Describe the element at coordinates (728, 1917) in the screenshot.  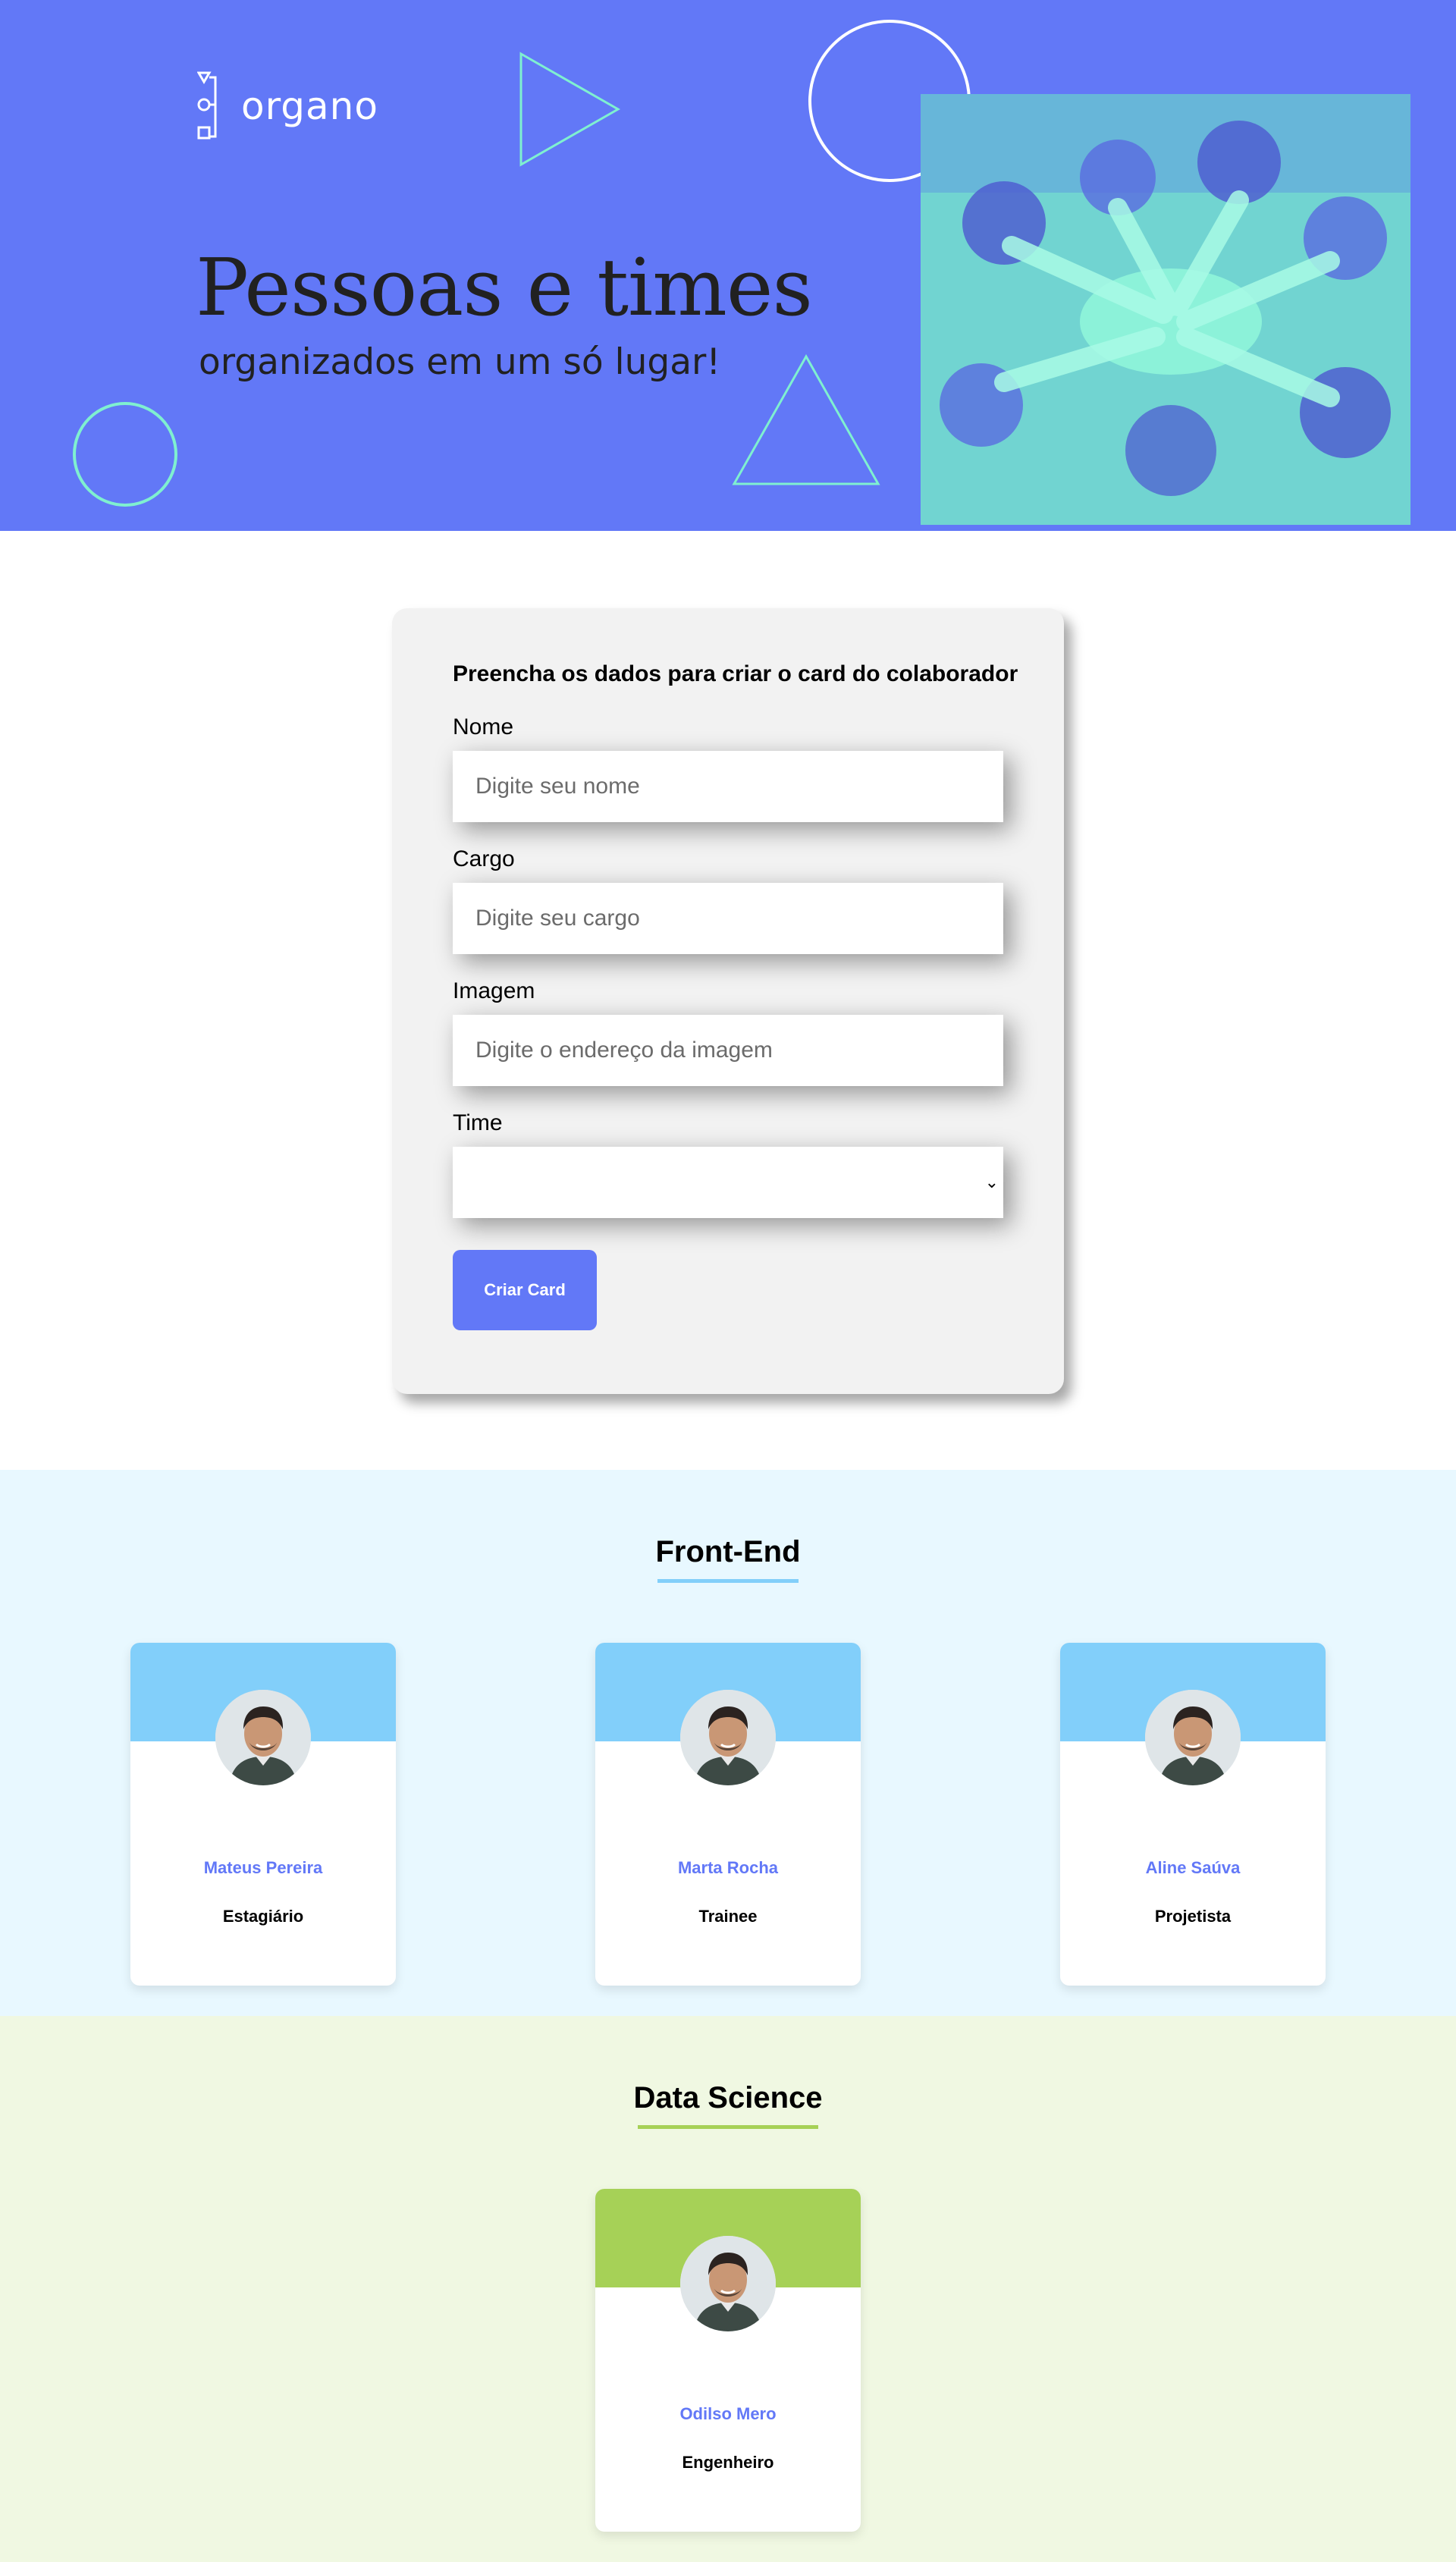
I see `member-role: Trainee` at that location.